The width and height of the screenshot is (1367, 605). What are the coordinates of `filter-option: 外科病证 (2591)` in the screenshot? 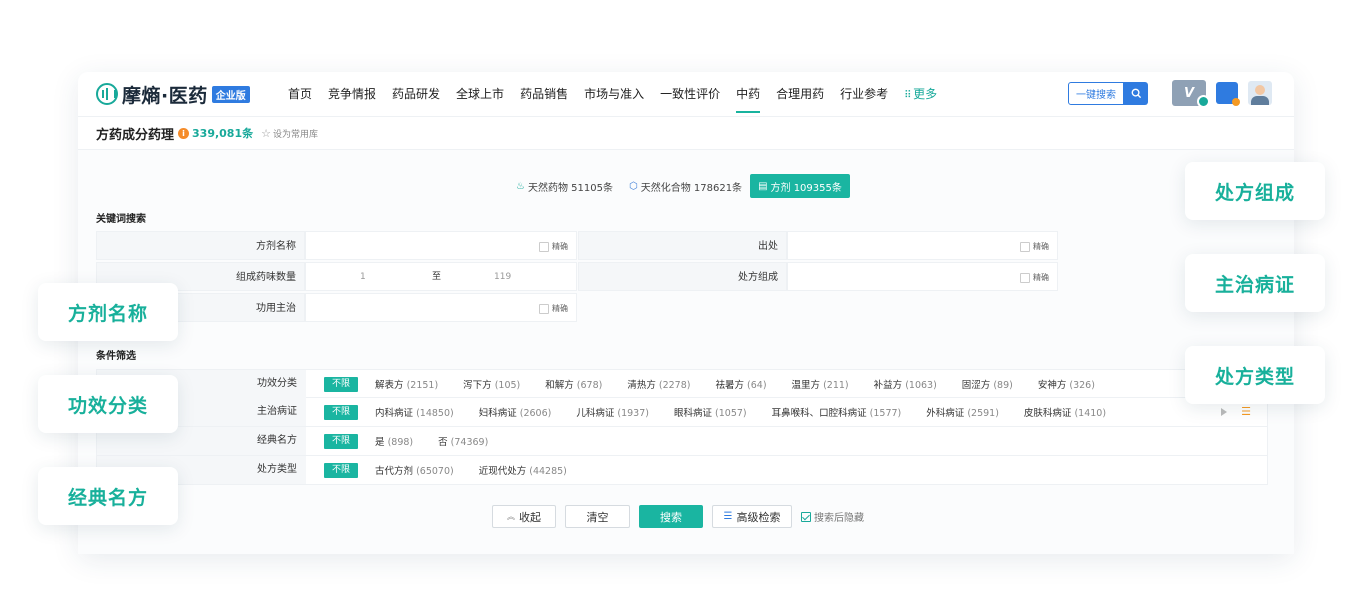 It's located at (962, 412).